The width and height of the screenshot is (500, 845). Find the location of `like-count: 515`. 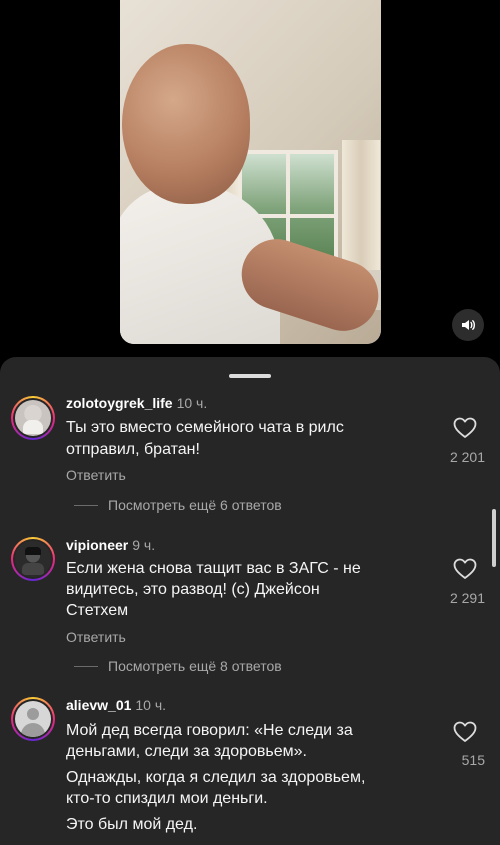

like-count: 515 is located at coordinates (473, 760).